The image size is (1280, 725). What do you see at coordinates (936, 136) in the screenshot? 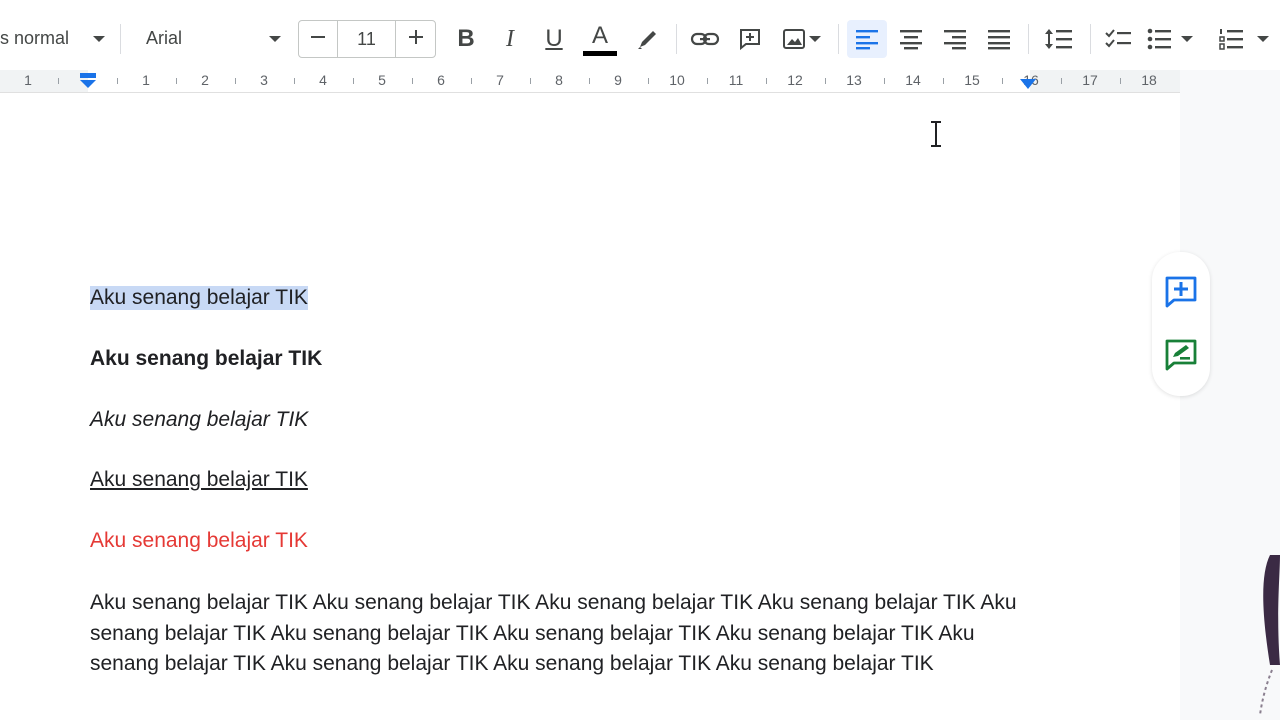
I see `text-cursor-icon` at bounding box center [936, 136].